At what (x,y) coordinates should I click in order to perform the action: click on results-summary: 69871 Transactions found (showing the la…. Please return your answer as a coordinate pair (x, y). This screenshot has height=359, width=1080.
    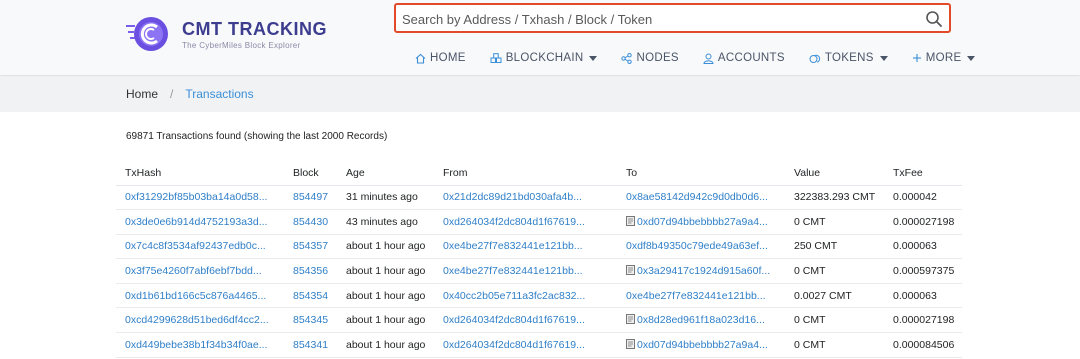
    Looking at the image, I should click on (257, 136).